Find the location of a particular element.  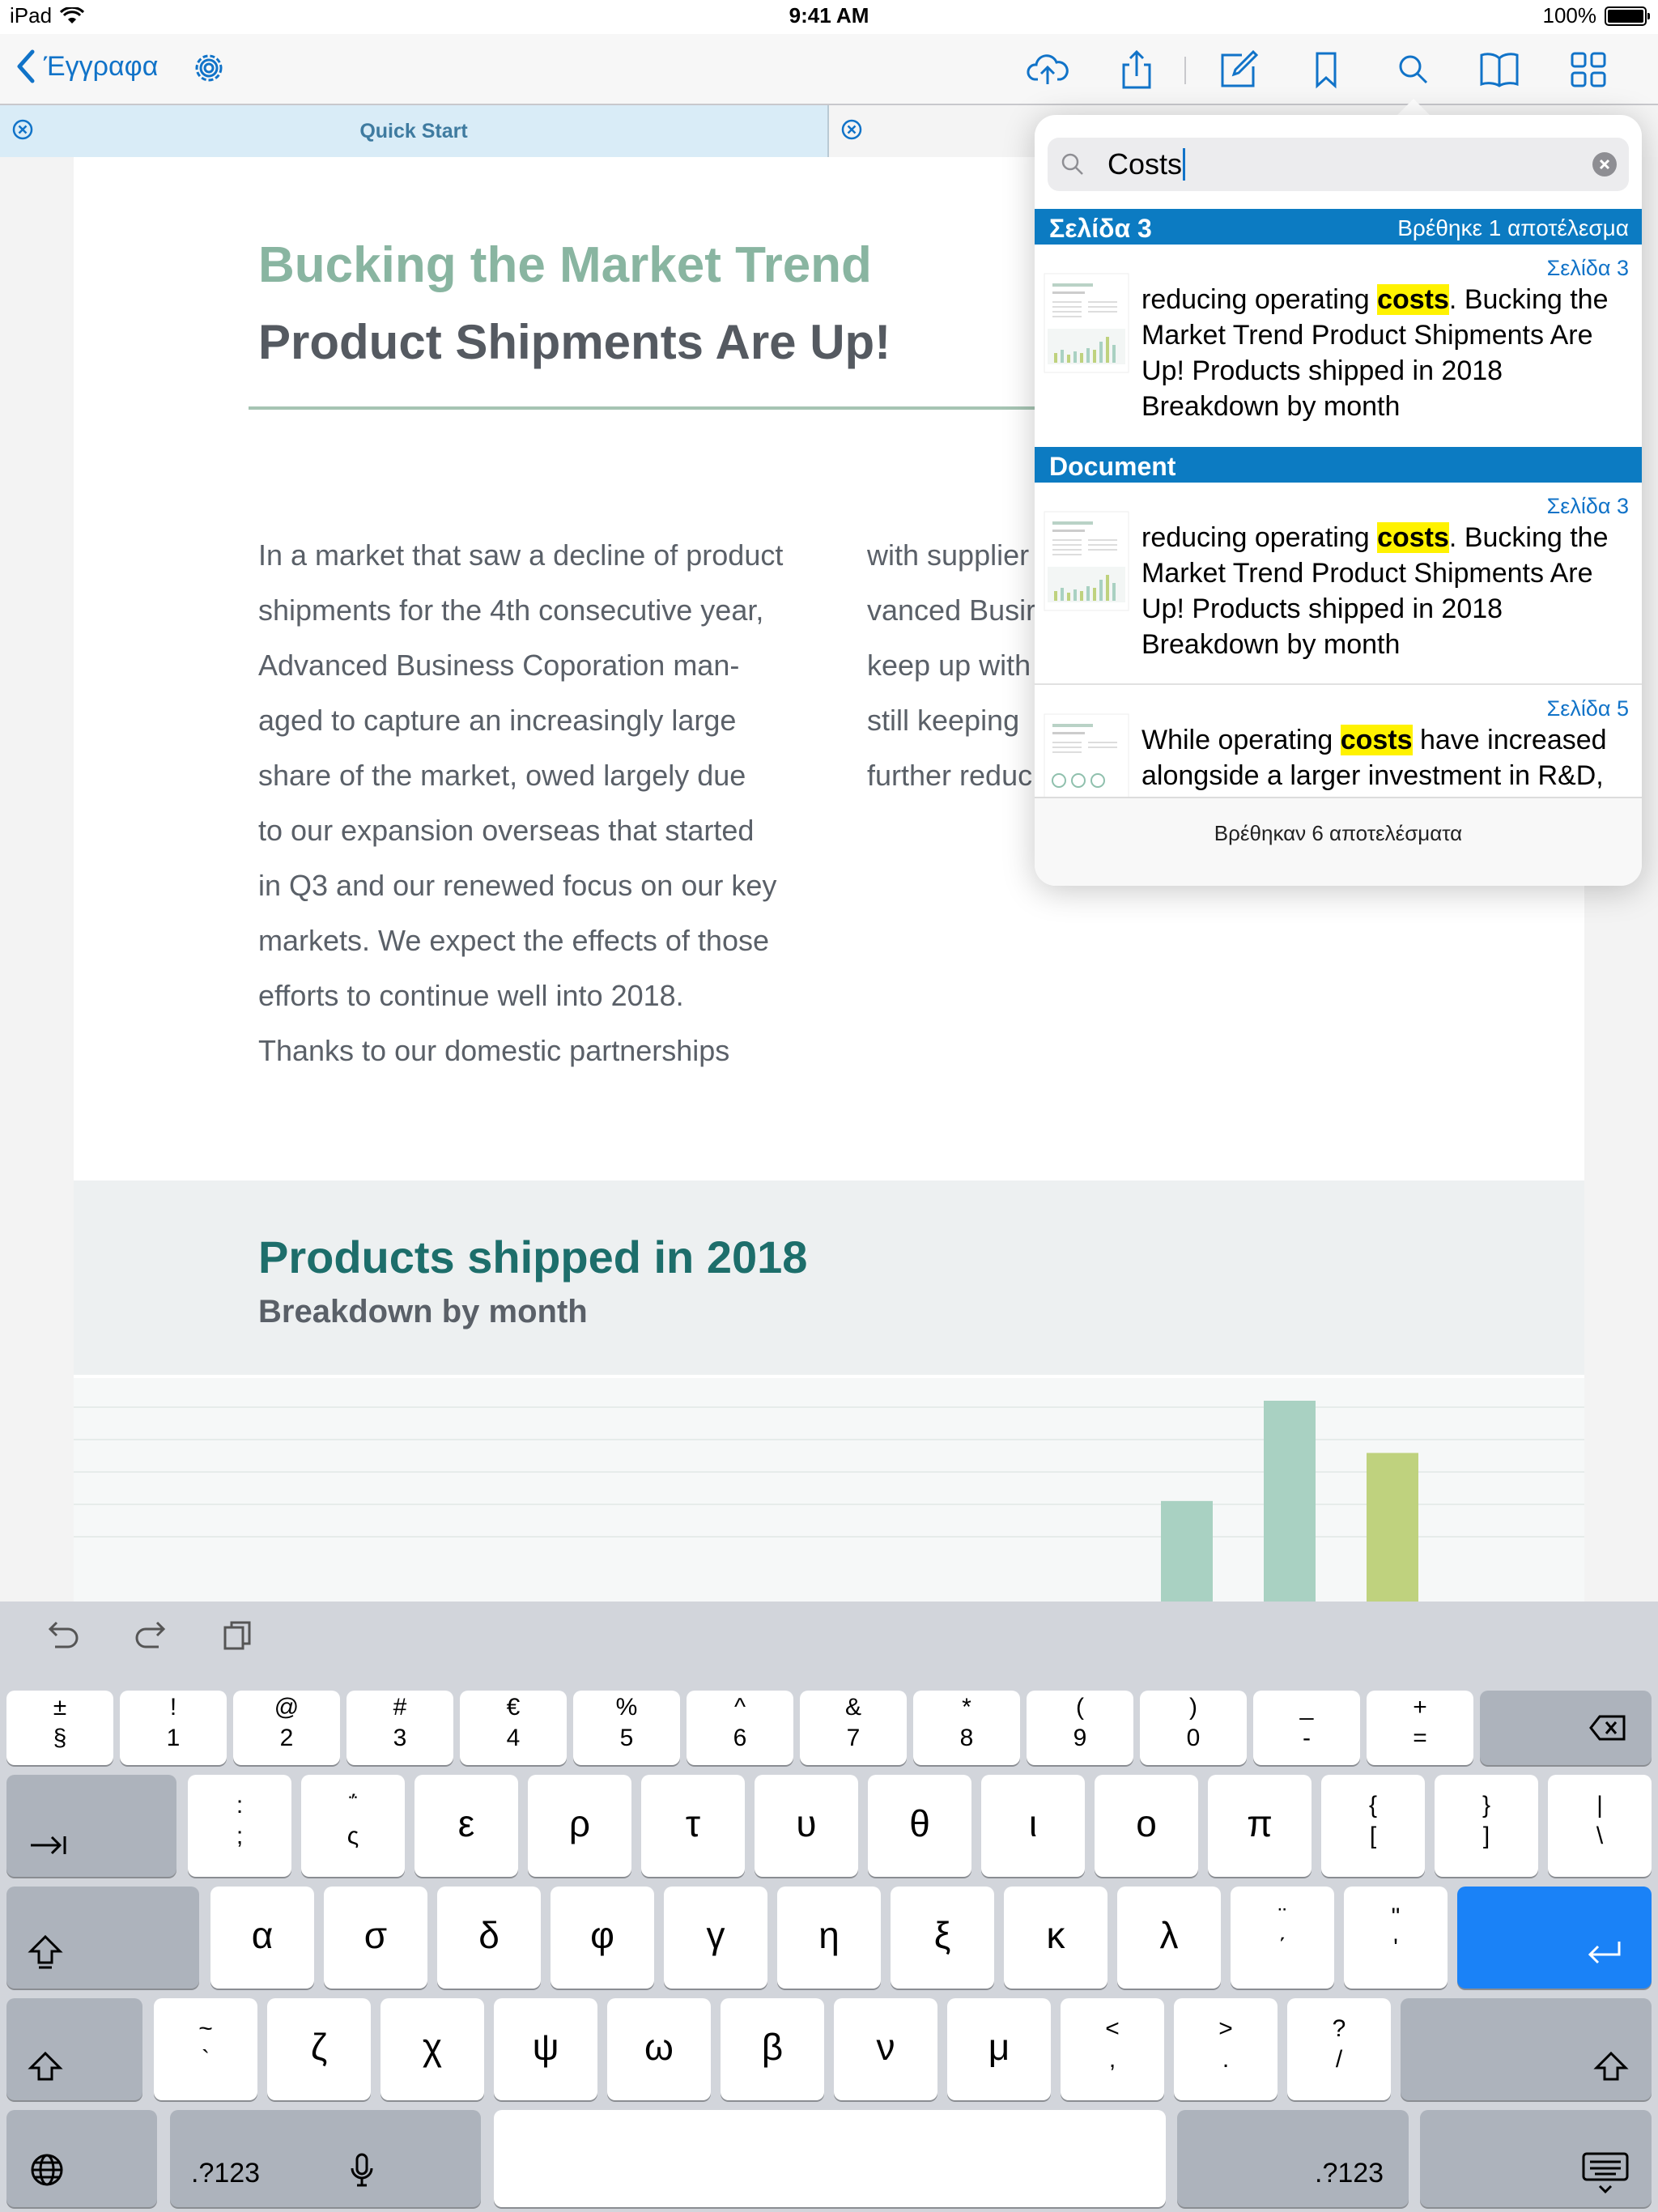

key: ψ is located at coordinates (545, 2049).